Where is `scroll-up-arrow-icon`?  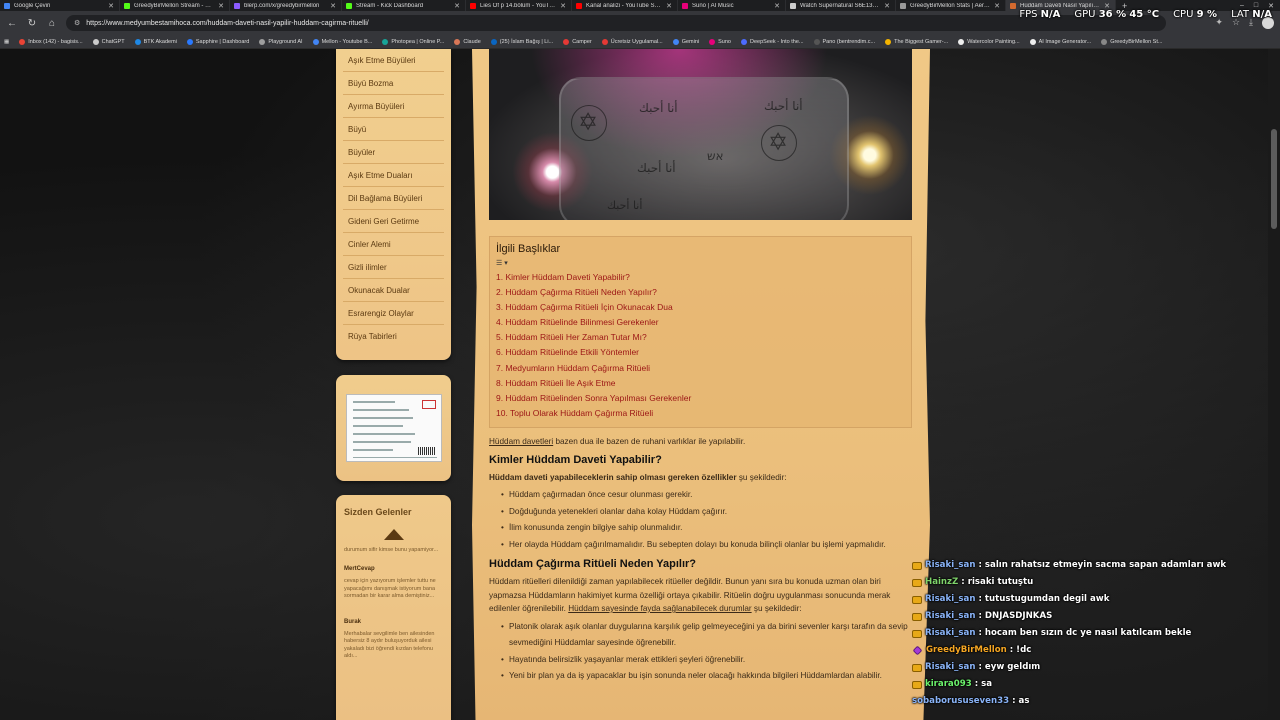
scroll-up-arrow-icon is located at coordinates (393, 534).